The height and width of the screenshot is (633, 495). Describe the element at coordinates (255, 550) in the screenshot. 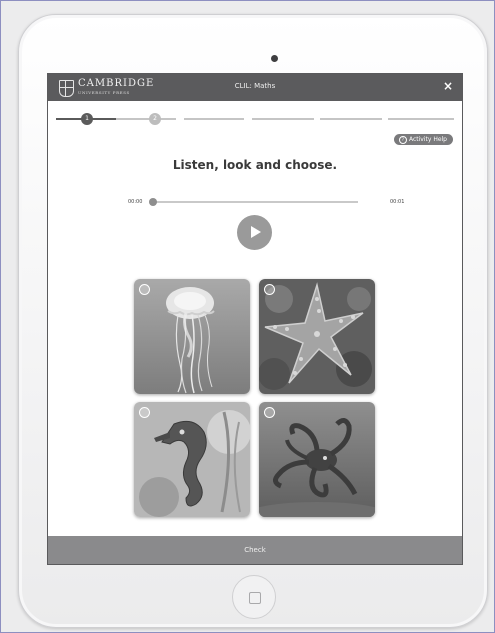

I see `check-button: Check` at that location.